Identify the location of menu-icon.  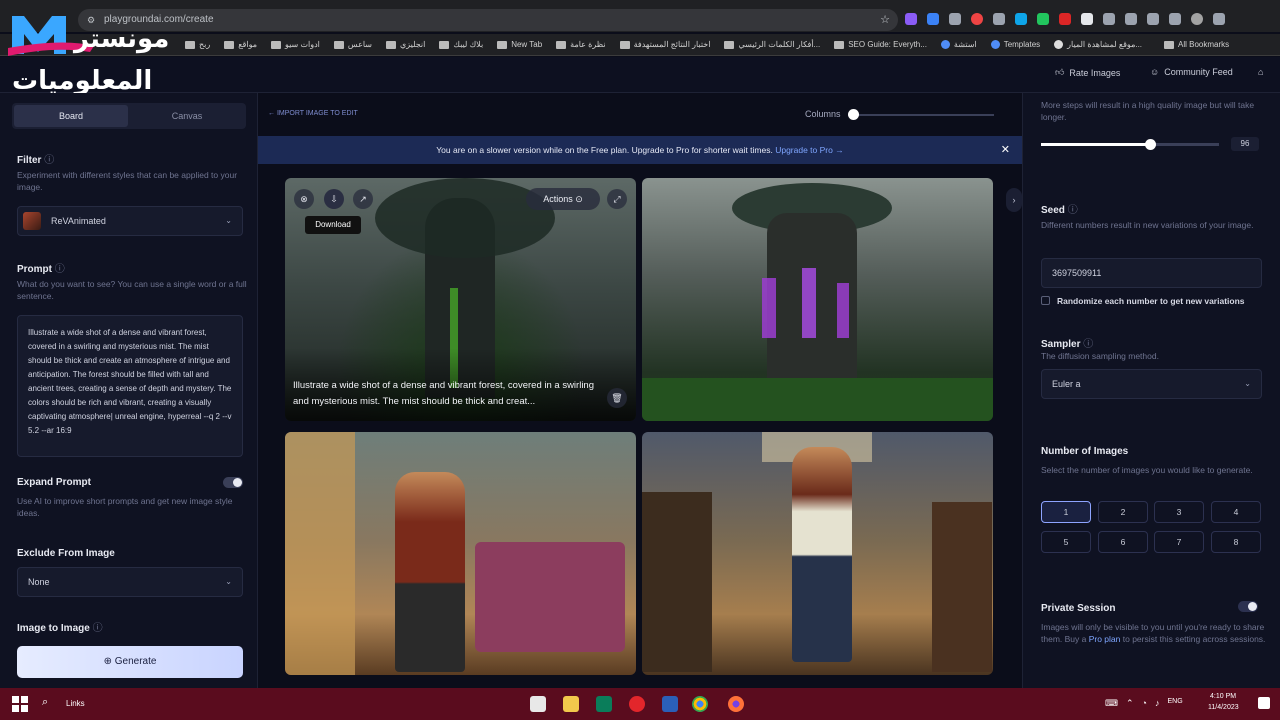
(1131, 19).